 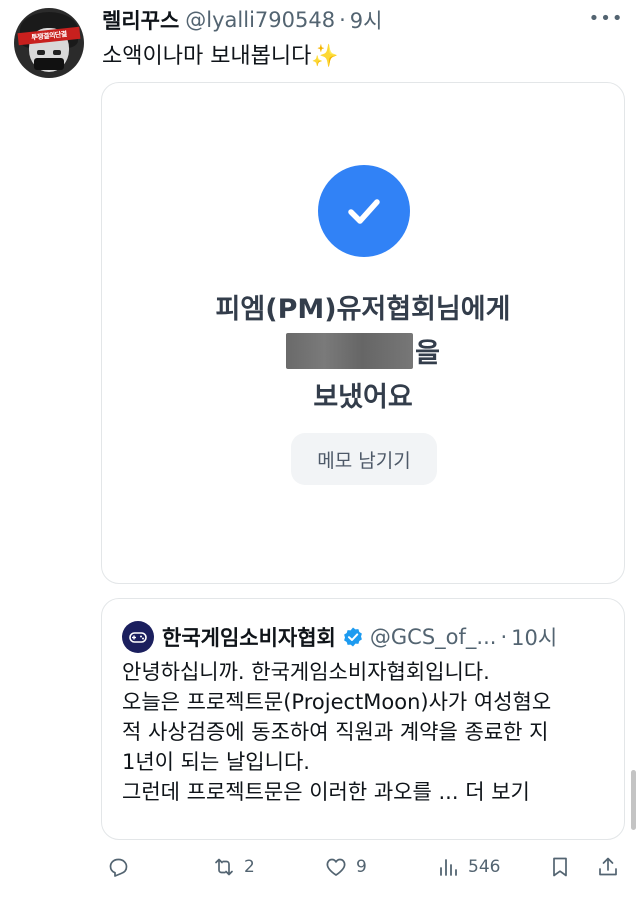 What do you see at coordinates (335, 732) in the screenshot?
I see `quoted-text-line: 적 사상검증에 동조하여 직원과 계약을 종료한 지` at bounding box center [335, 732].